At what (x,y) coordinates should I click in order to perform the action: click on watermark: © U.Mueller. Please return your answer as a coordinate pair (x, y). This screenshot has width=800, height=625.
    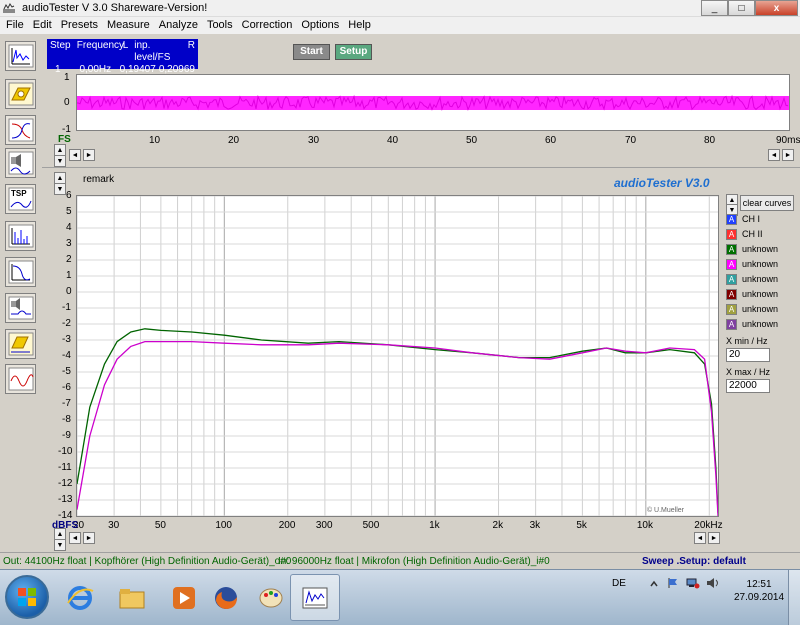
    Looking at the image, I should click on (665, 510).